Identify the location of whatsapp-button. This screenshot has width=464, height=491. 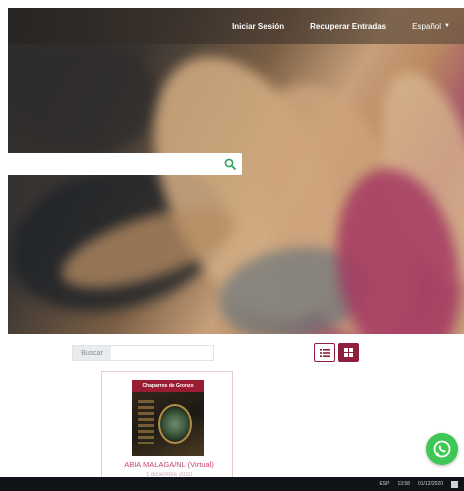
(442, 449).